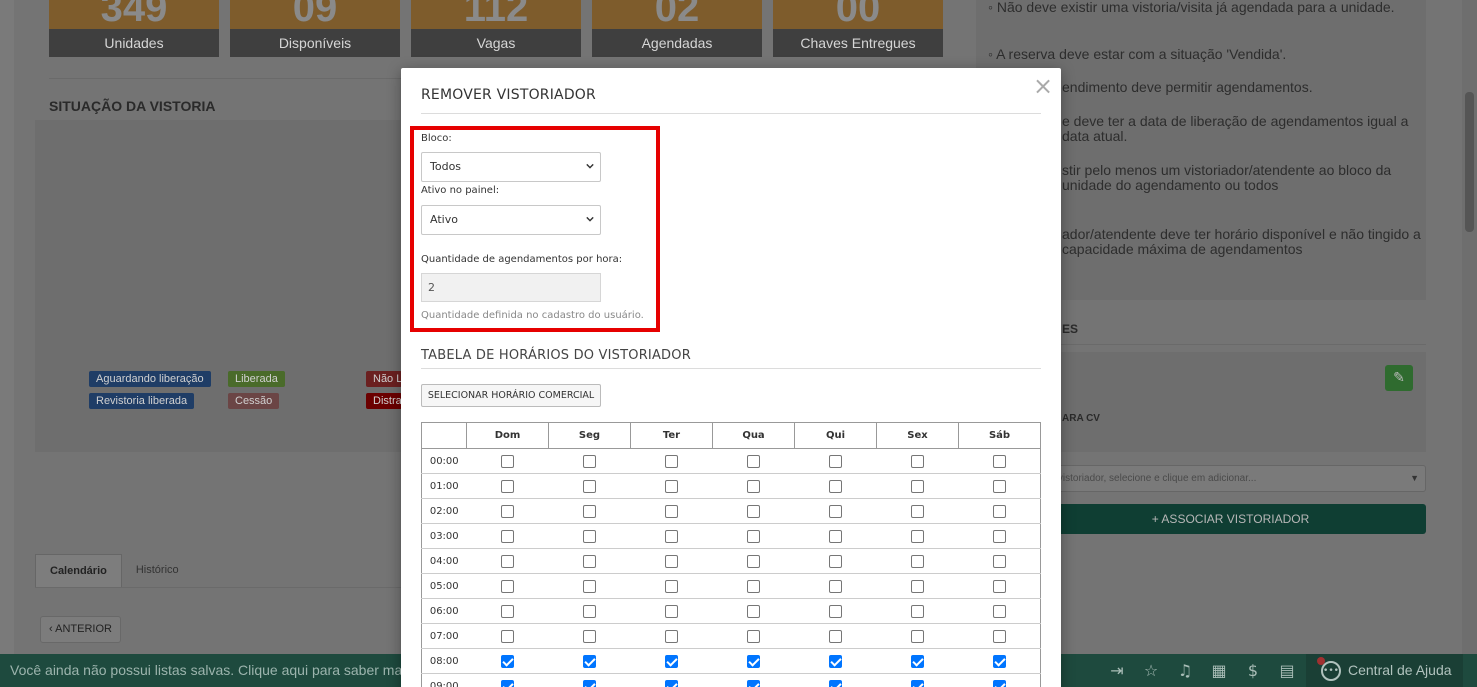  I want to click on schedule-row: 04:00, so click(731, 561).